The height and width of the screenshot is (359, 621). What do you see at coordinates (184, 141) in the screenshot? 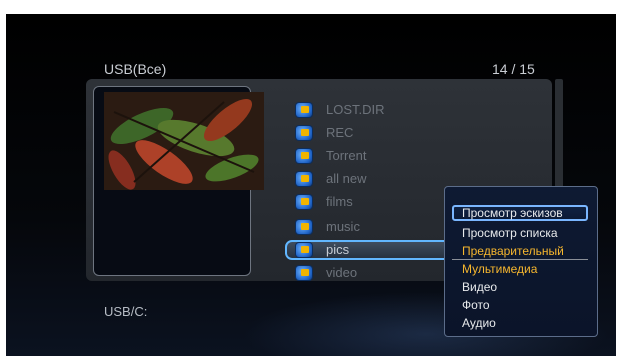
I see `preview-thumbnail` at bounding box center [184, 141].